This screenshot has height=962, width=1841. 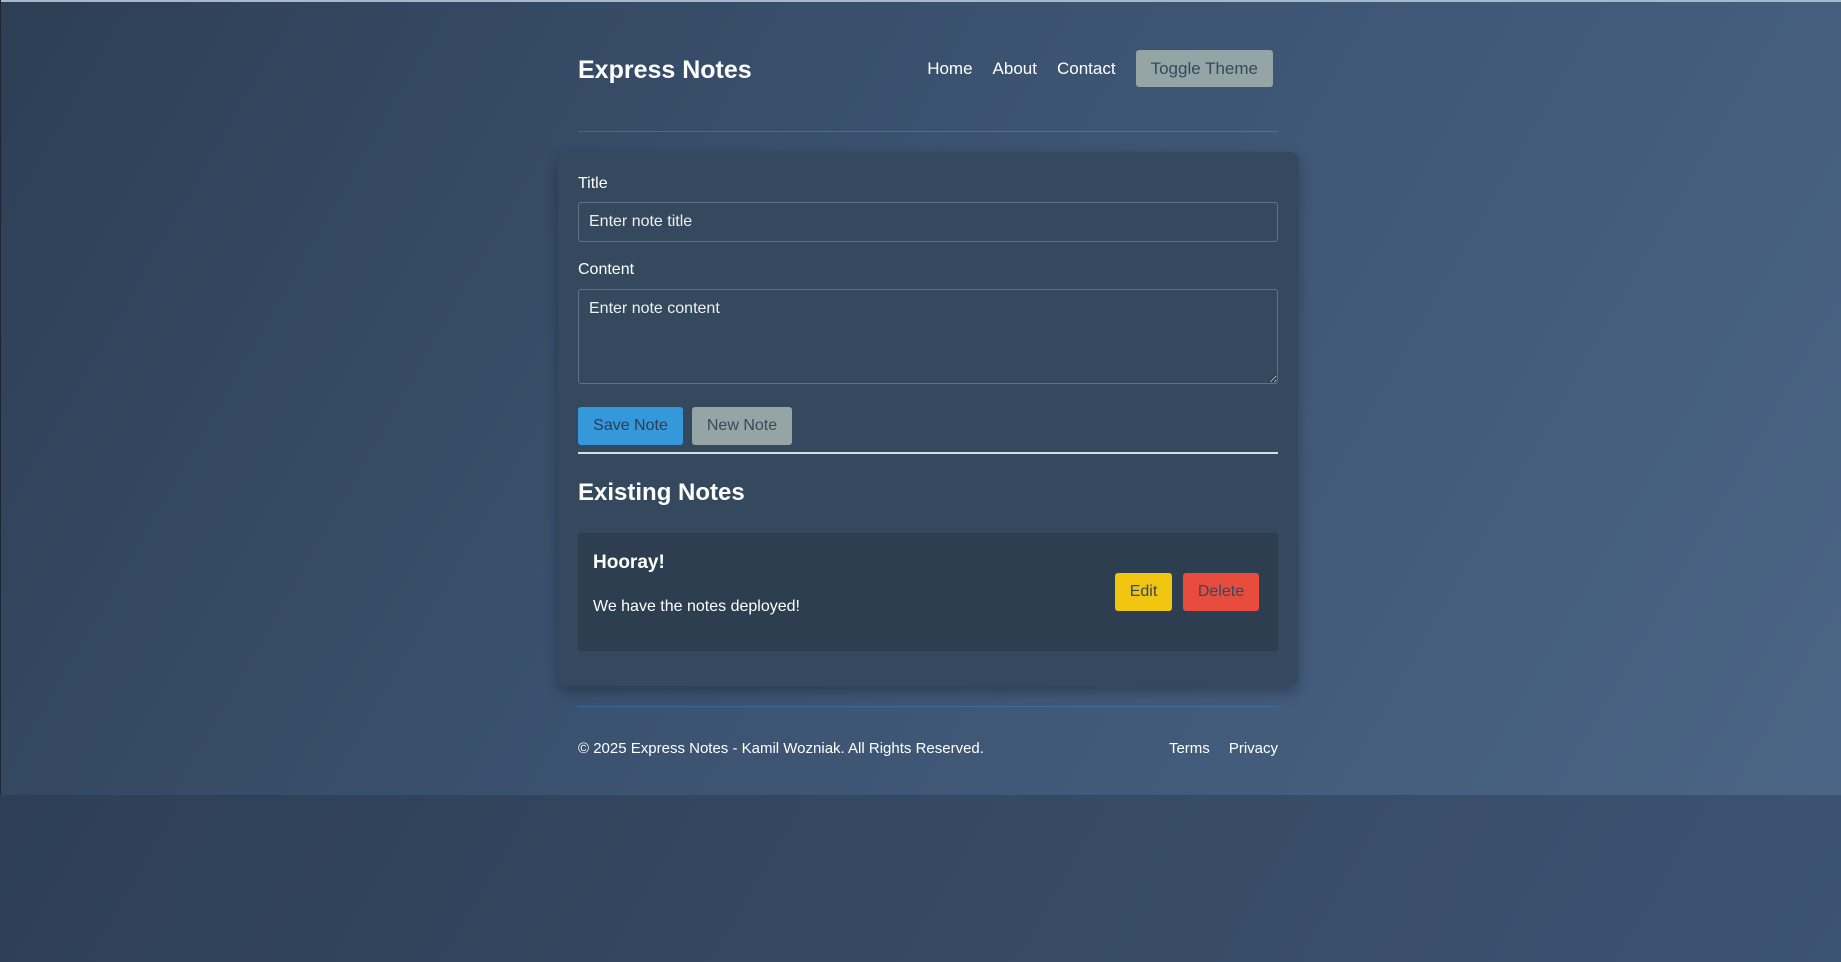 I want to click on content-label: Content, so click(x=606, y=269).